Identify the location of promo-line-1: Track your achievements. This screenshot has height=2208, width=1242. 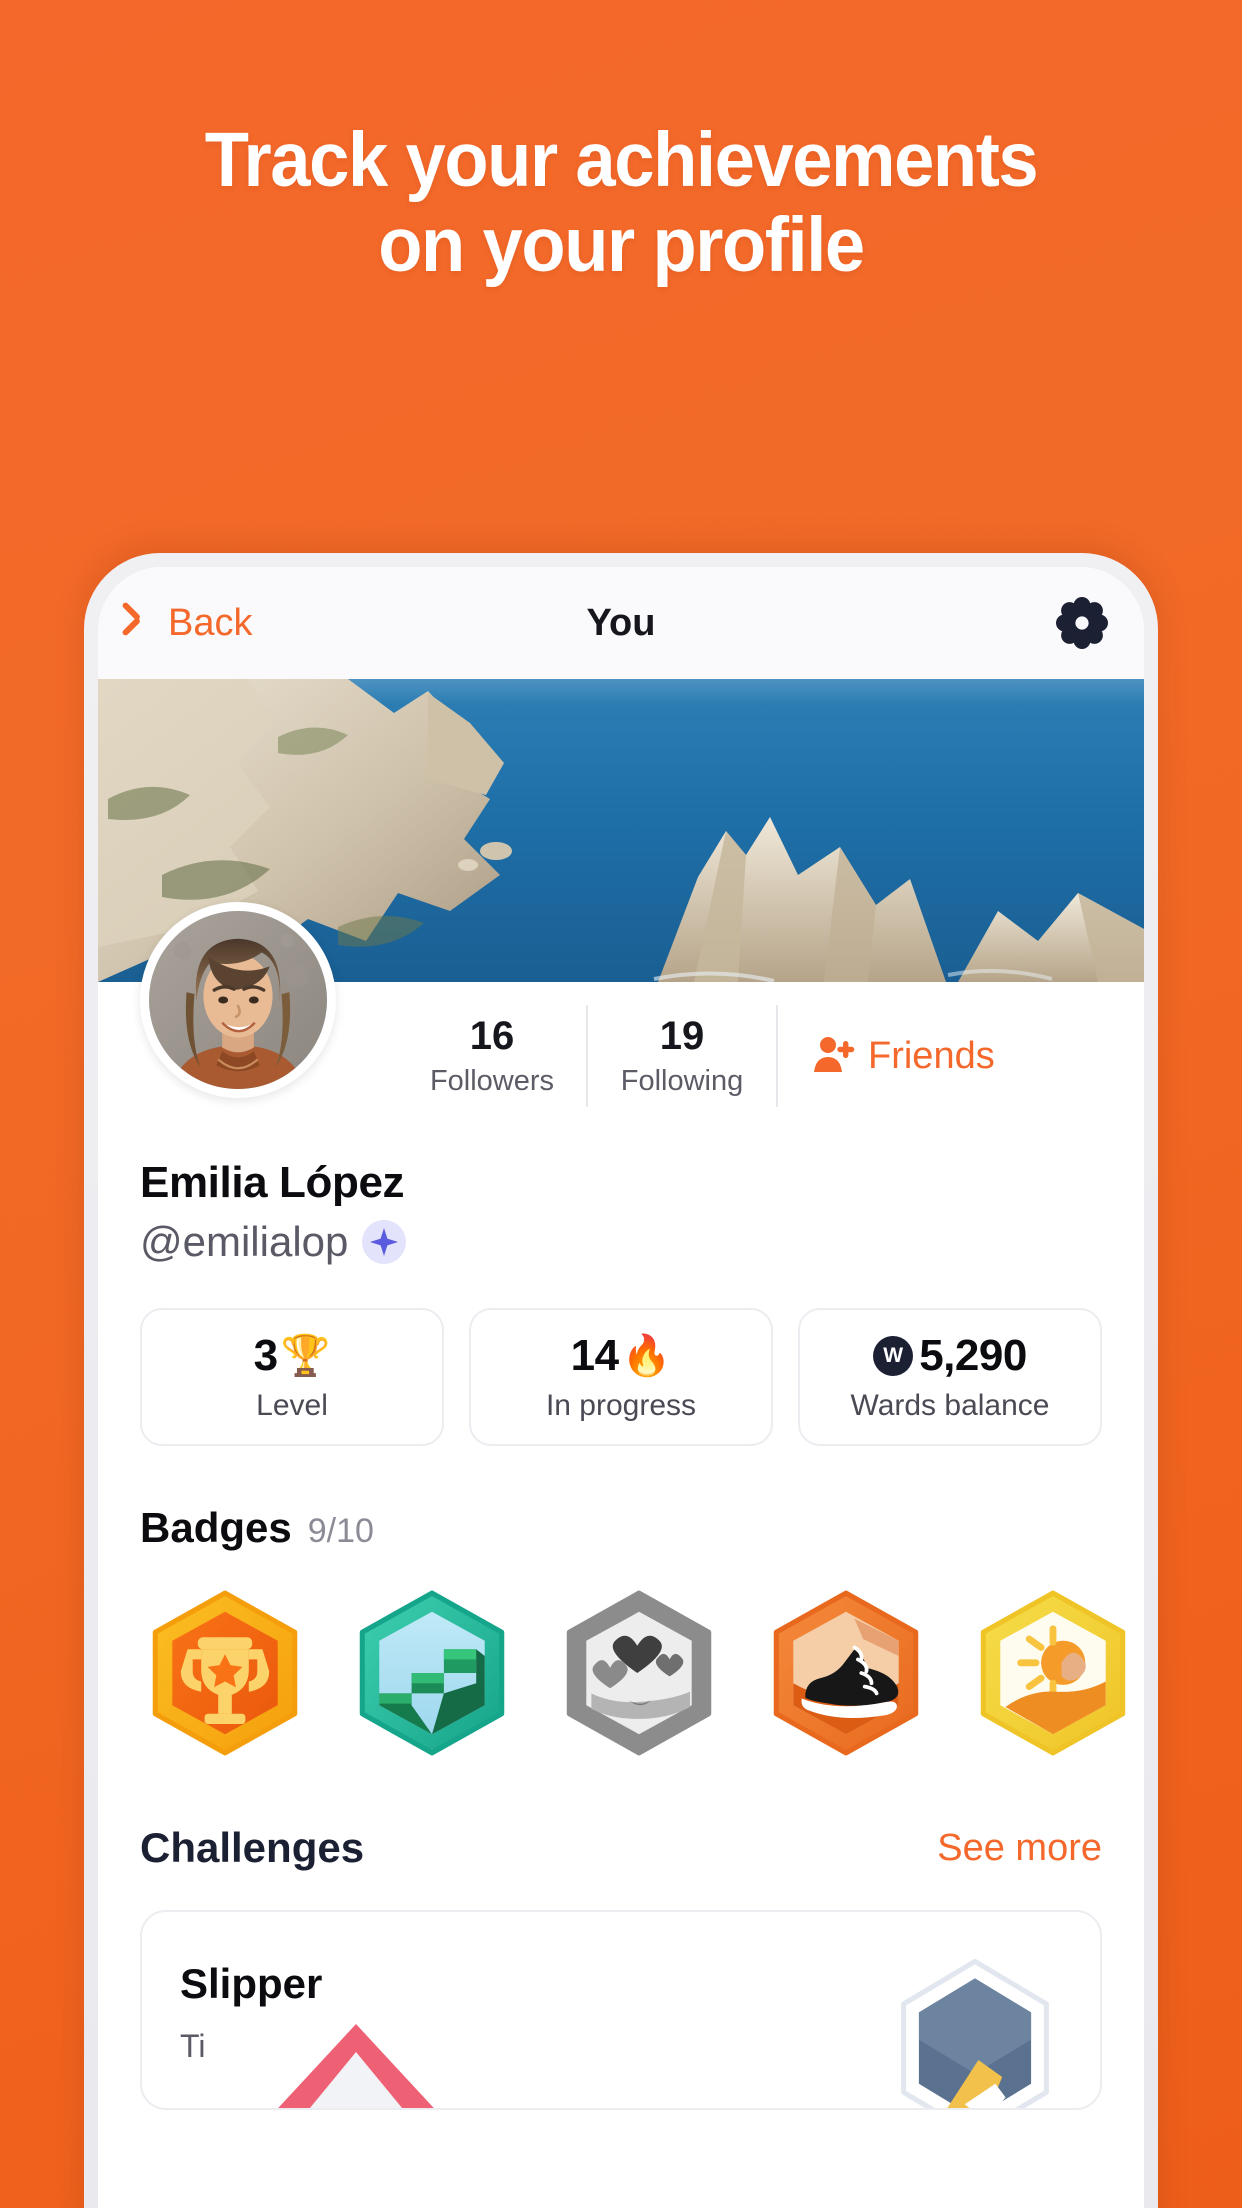
(621, 160).